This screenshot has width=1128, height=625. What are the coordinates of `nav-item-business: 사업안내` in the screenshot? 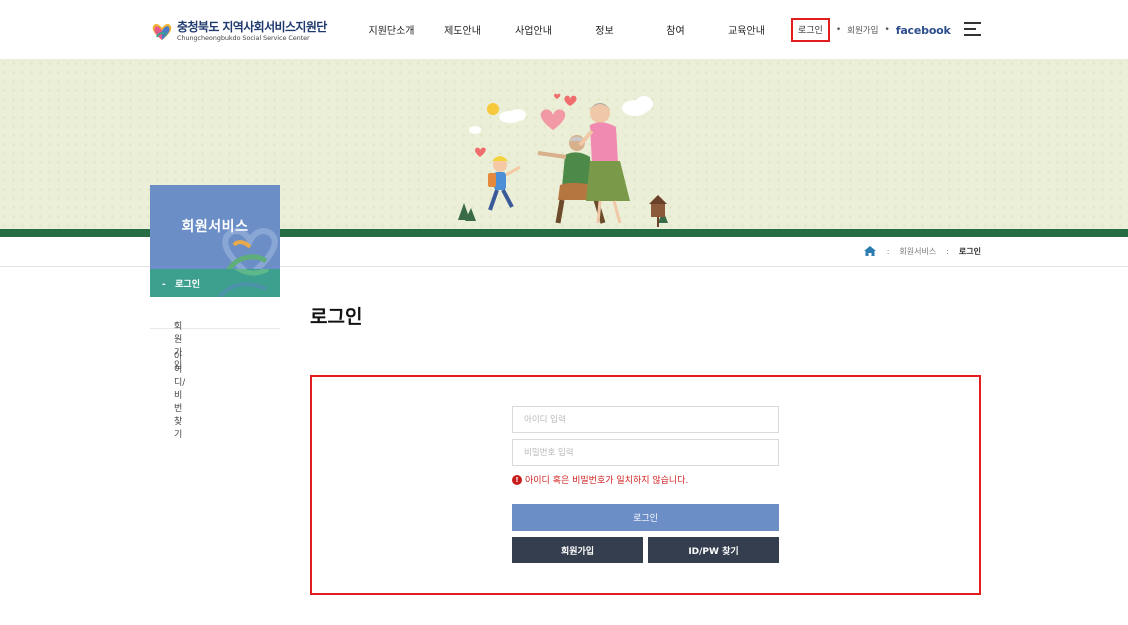 It's located at (533, 29).